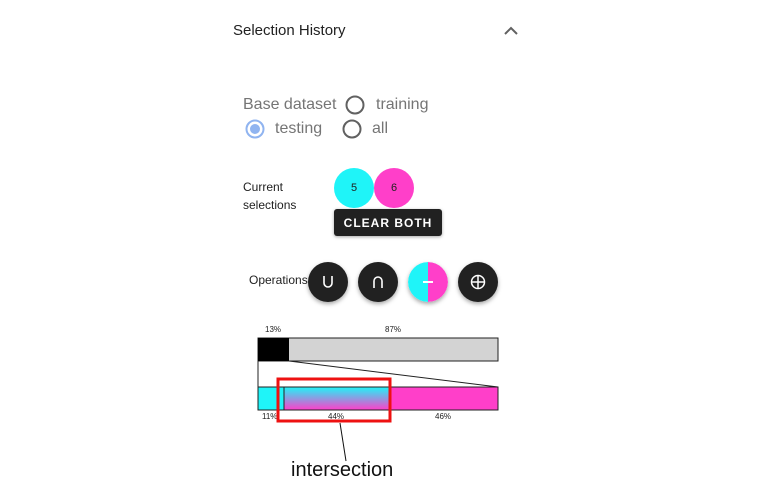 The width and height of the screenshot is (769, 483). I want to click on selection-chip-5: 5, so click(354, 188).